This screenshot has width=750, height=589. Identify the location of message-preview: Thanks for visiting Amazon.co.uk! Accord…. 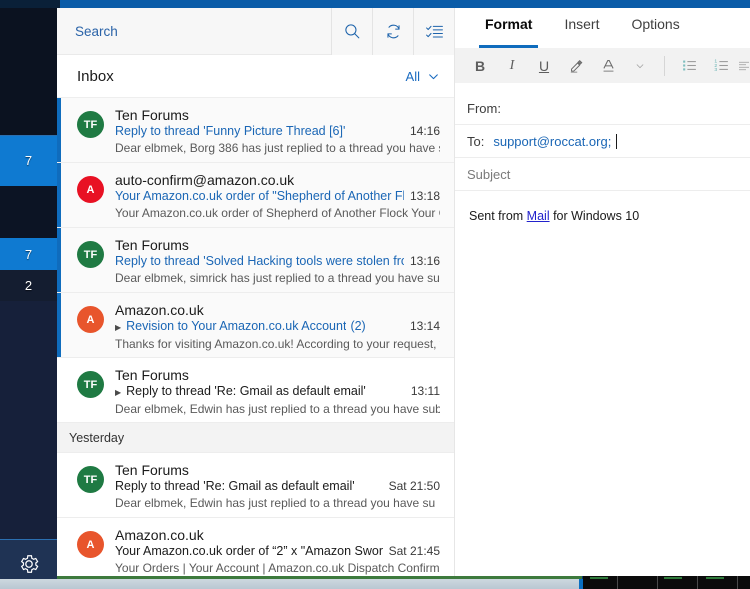
(277, 344).